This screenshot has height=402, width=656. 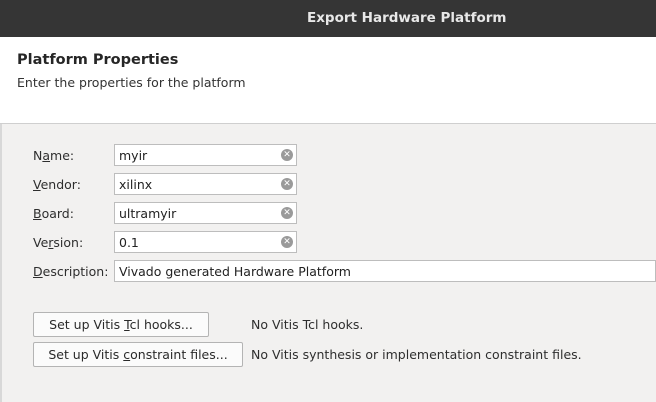 What do you see at coordinates (205, 213) in the screenshot?
I see `board-input: ultramyir ✕` at bounding box center [205, 213].